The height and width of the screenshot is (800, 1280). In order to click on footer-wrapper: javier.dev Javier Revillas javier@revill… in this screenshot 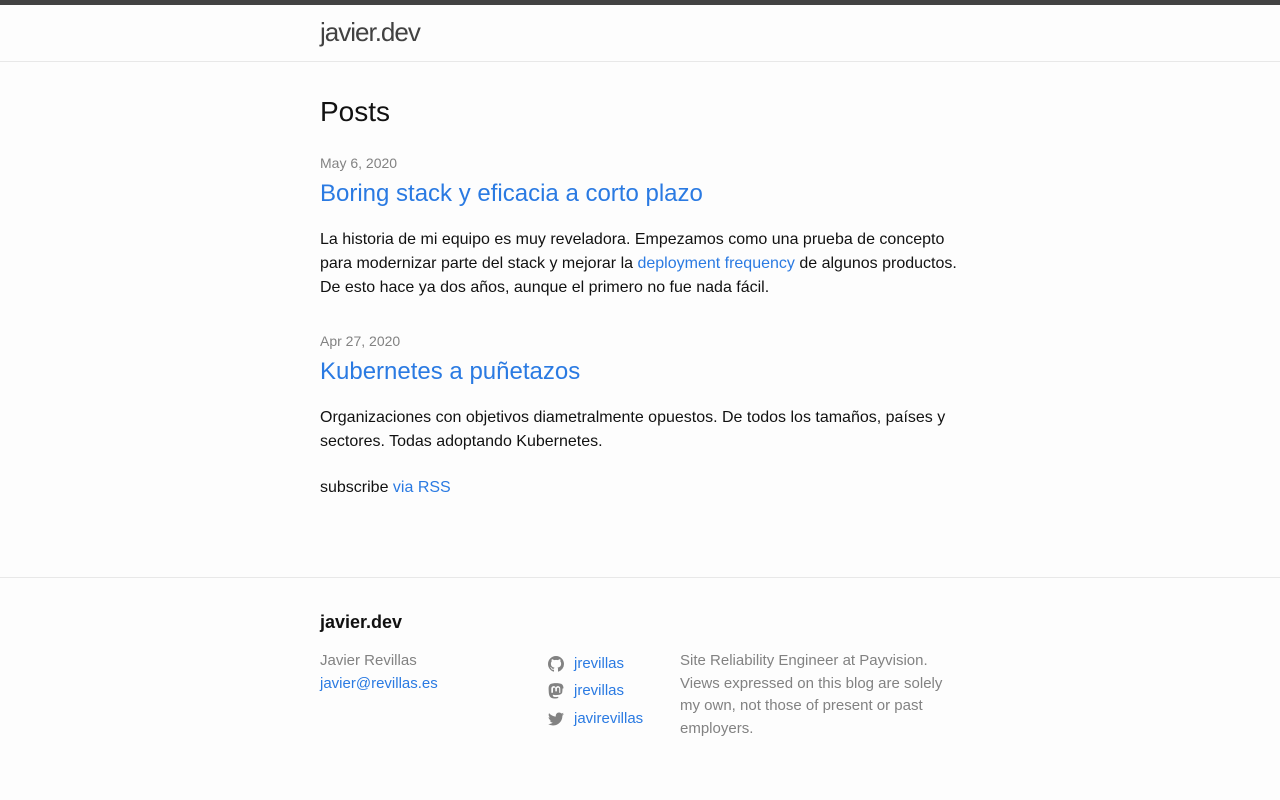, I will do `click(640, 675)`.